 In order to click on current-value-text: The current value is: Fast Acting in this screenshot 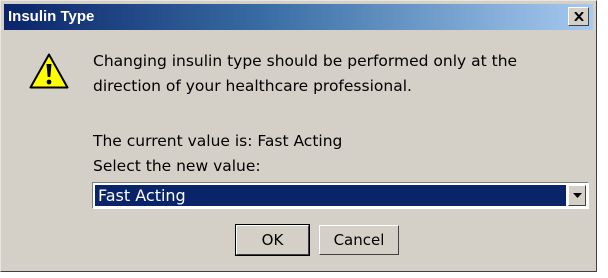, I will do `click(218, 141)`.